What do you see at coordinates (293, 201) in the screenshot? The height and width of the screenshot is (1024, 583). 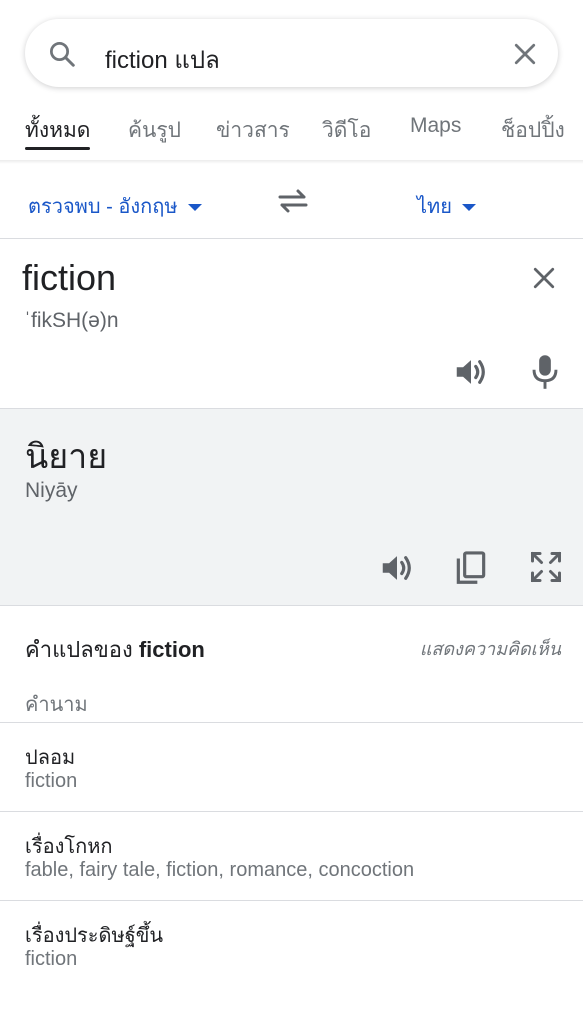 I see `swap-languages-icon` at bounding box center [293, 201].